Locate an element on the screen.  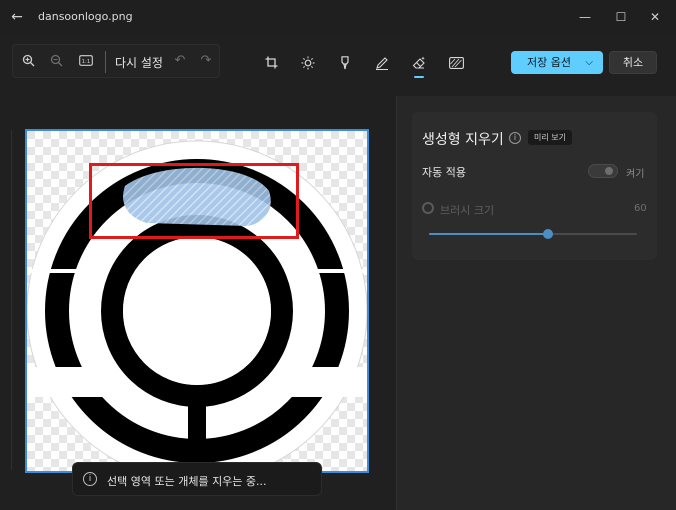
actual-size-button: 1:1 is located at coordinates (86, 61).